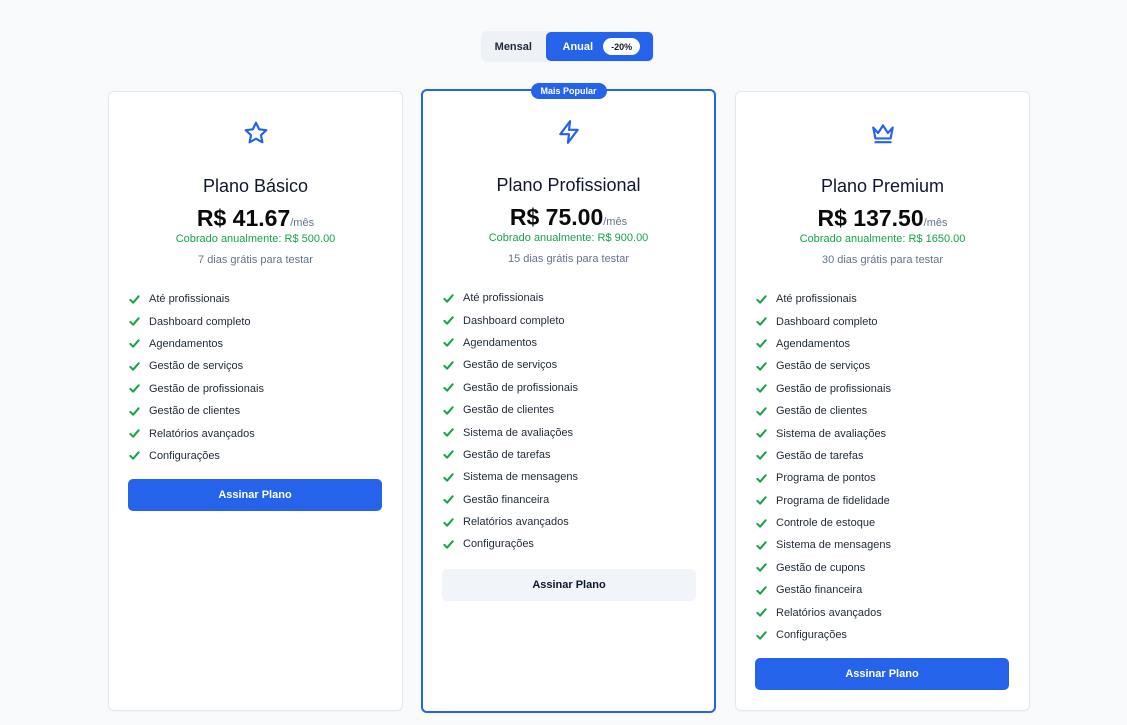 The height and width of the screenshot is (725, 1127). I want to click on feature-item: Gestão de cupons, so click(823, 568).